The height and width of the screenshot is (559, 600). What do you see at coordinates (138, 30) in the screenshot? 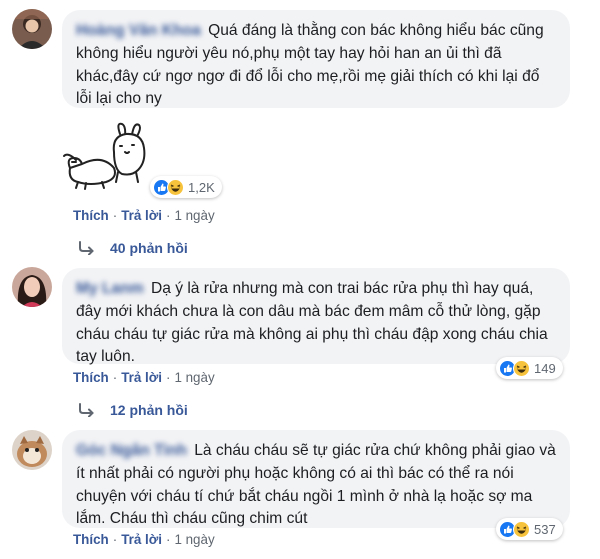
I see `comment-author: Hoàng Văn Khoa` at bounding box center [138, 30].